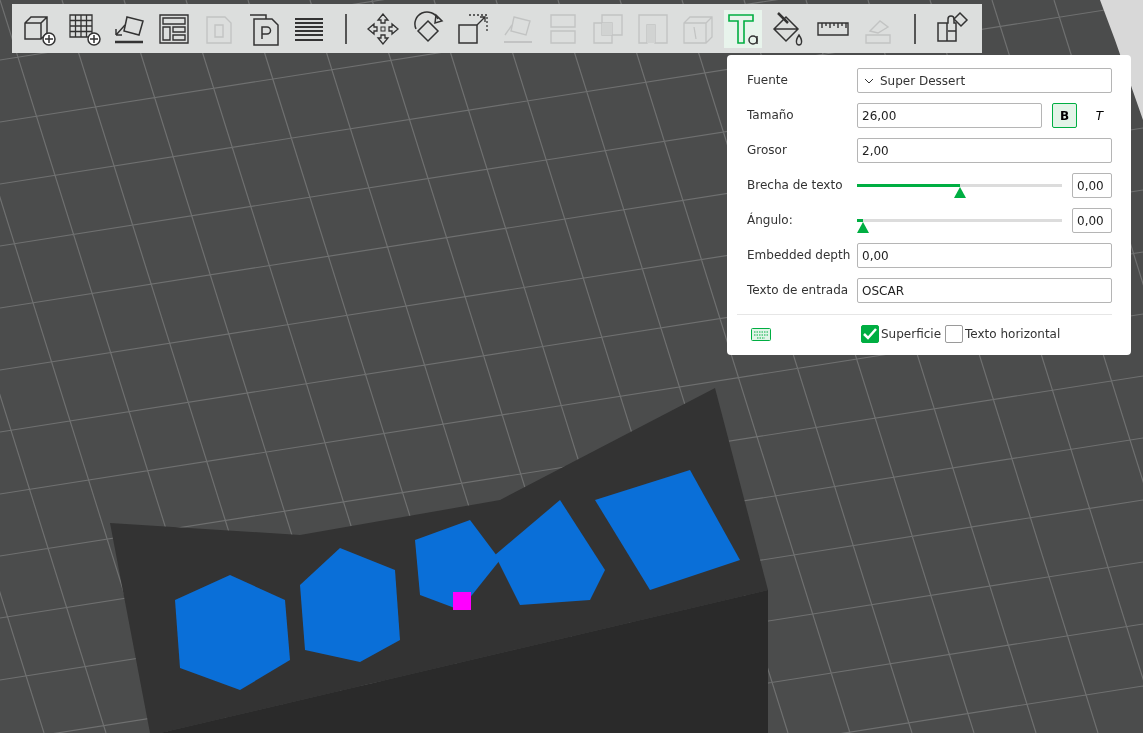 This screenshot has height=733, width=1143. I want to click on bold-toggle: B, so click(1064, 115).